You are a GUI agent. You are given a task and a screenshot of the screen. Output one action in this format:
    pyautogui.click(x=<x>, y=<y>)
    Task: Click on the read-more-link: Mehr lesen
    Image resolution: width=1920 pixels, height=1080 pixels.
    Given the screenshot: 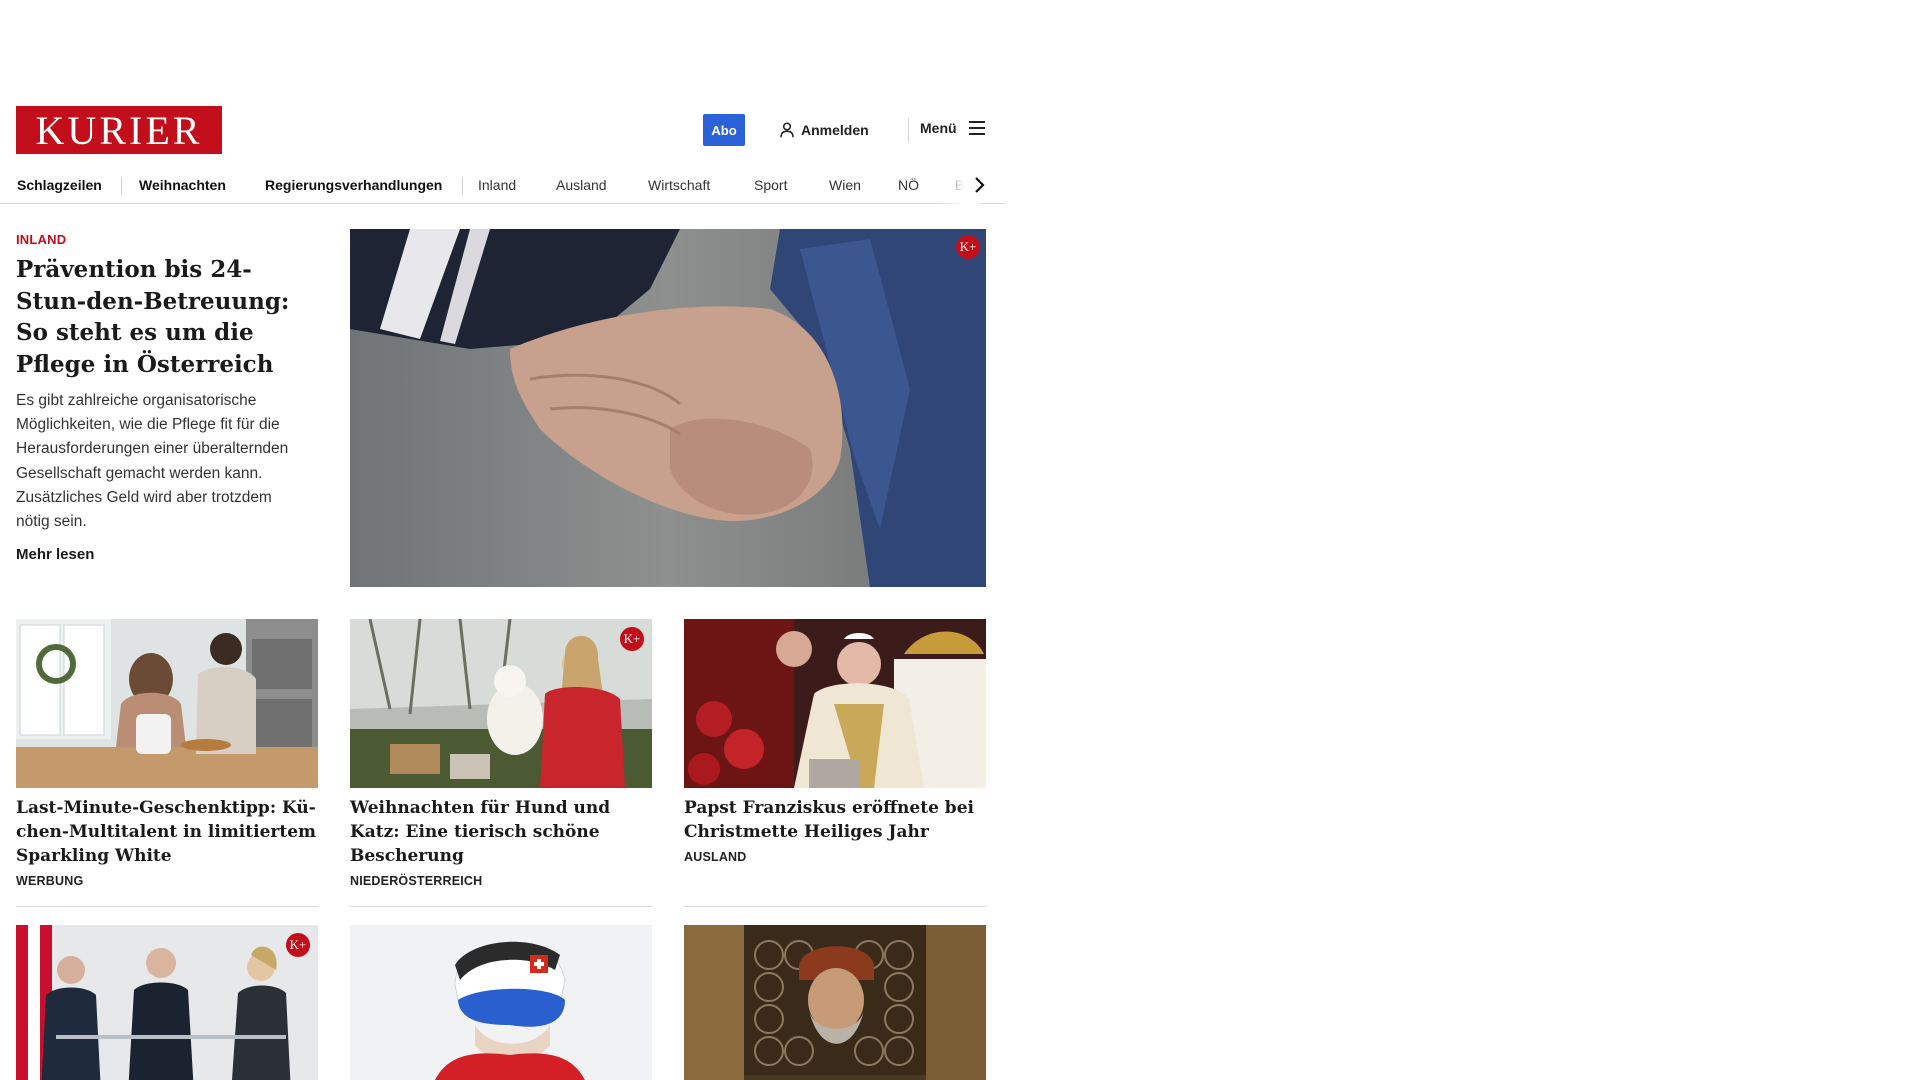 What is the action you would take?
    pyautogui.click(x=161, y=554)
    